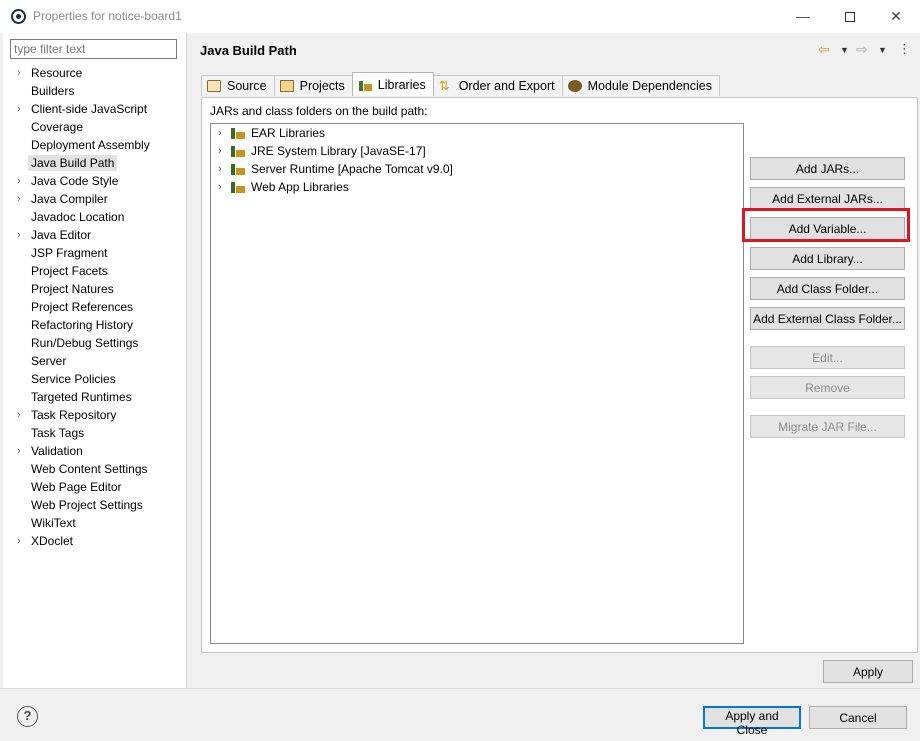 This screenshot has height=741, width=920. I want to click on forward-dropdown-icon: ▼, so click(882, 50).